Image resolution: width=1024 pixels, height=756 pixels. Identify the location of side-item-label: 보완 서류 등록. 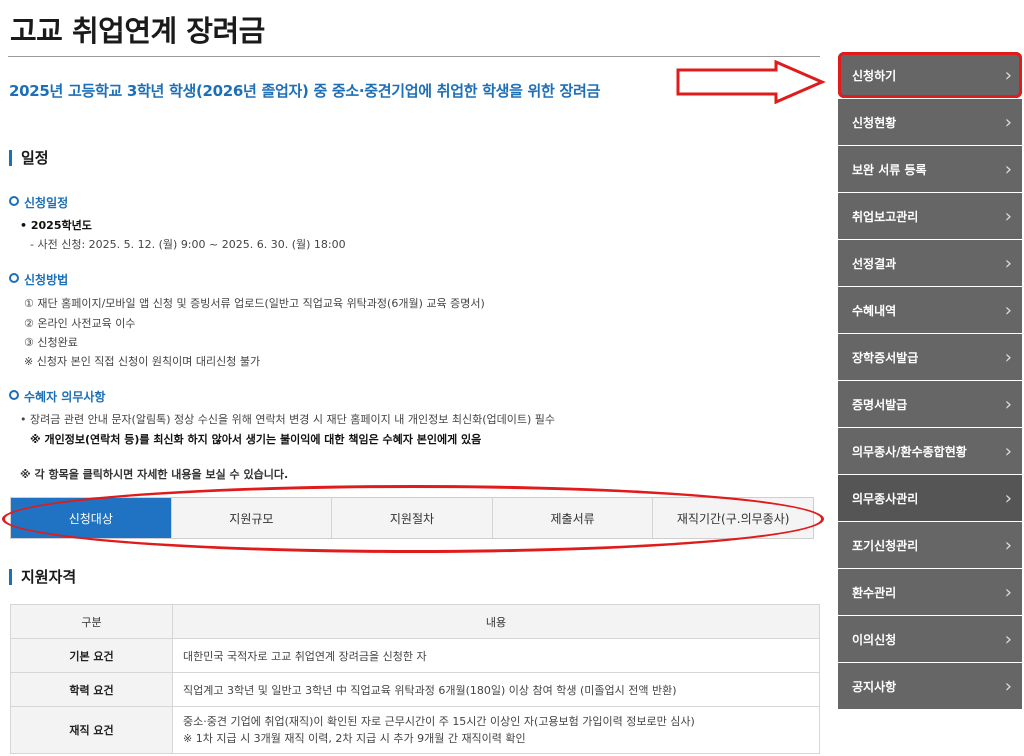
(889, 169).